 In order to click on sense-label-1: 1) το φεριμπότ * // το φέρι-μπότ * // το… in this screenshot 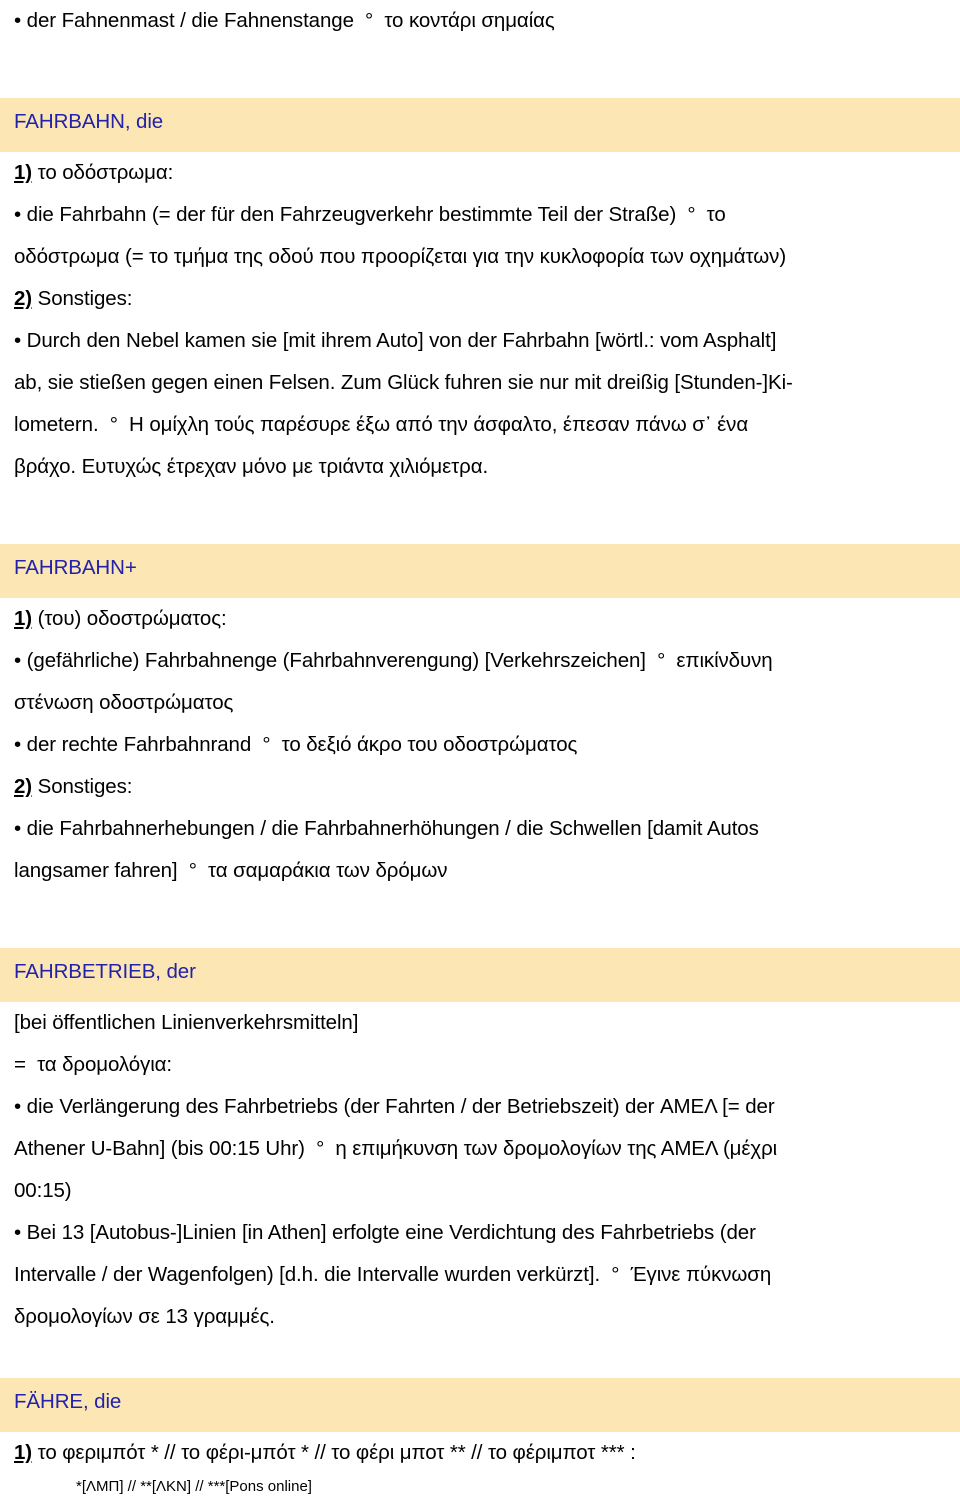, I will do `click(480, 1453)`.